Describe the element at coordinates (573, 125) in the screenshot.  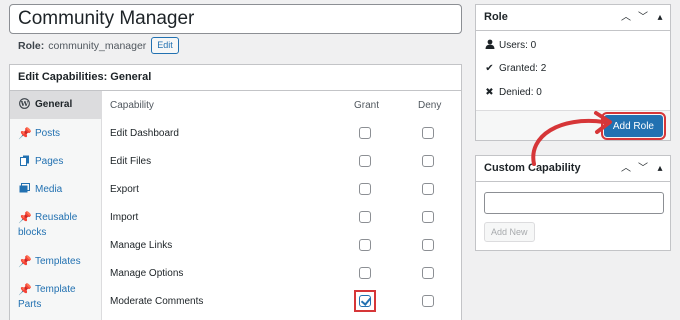
I see `role-box-footer: Add Role` at that location.